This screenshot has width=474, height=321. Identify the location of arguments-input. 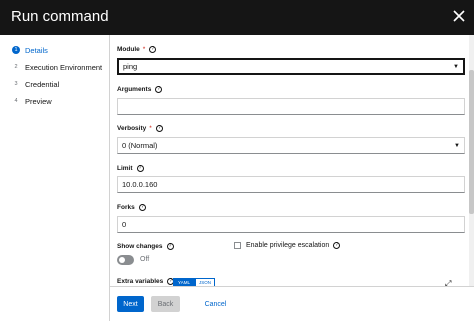
(291, 106).